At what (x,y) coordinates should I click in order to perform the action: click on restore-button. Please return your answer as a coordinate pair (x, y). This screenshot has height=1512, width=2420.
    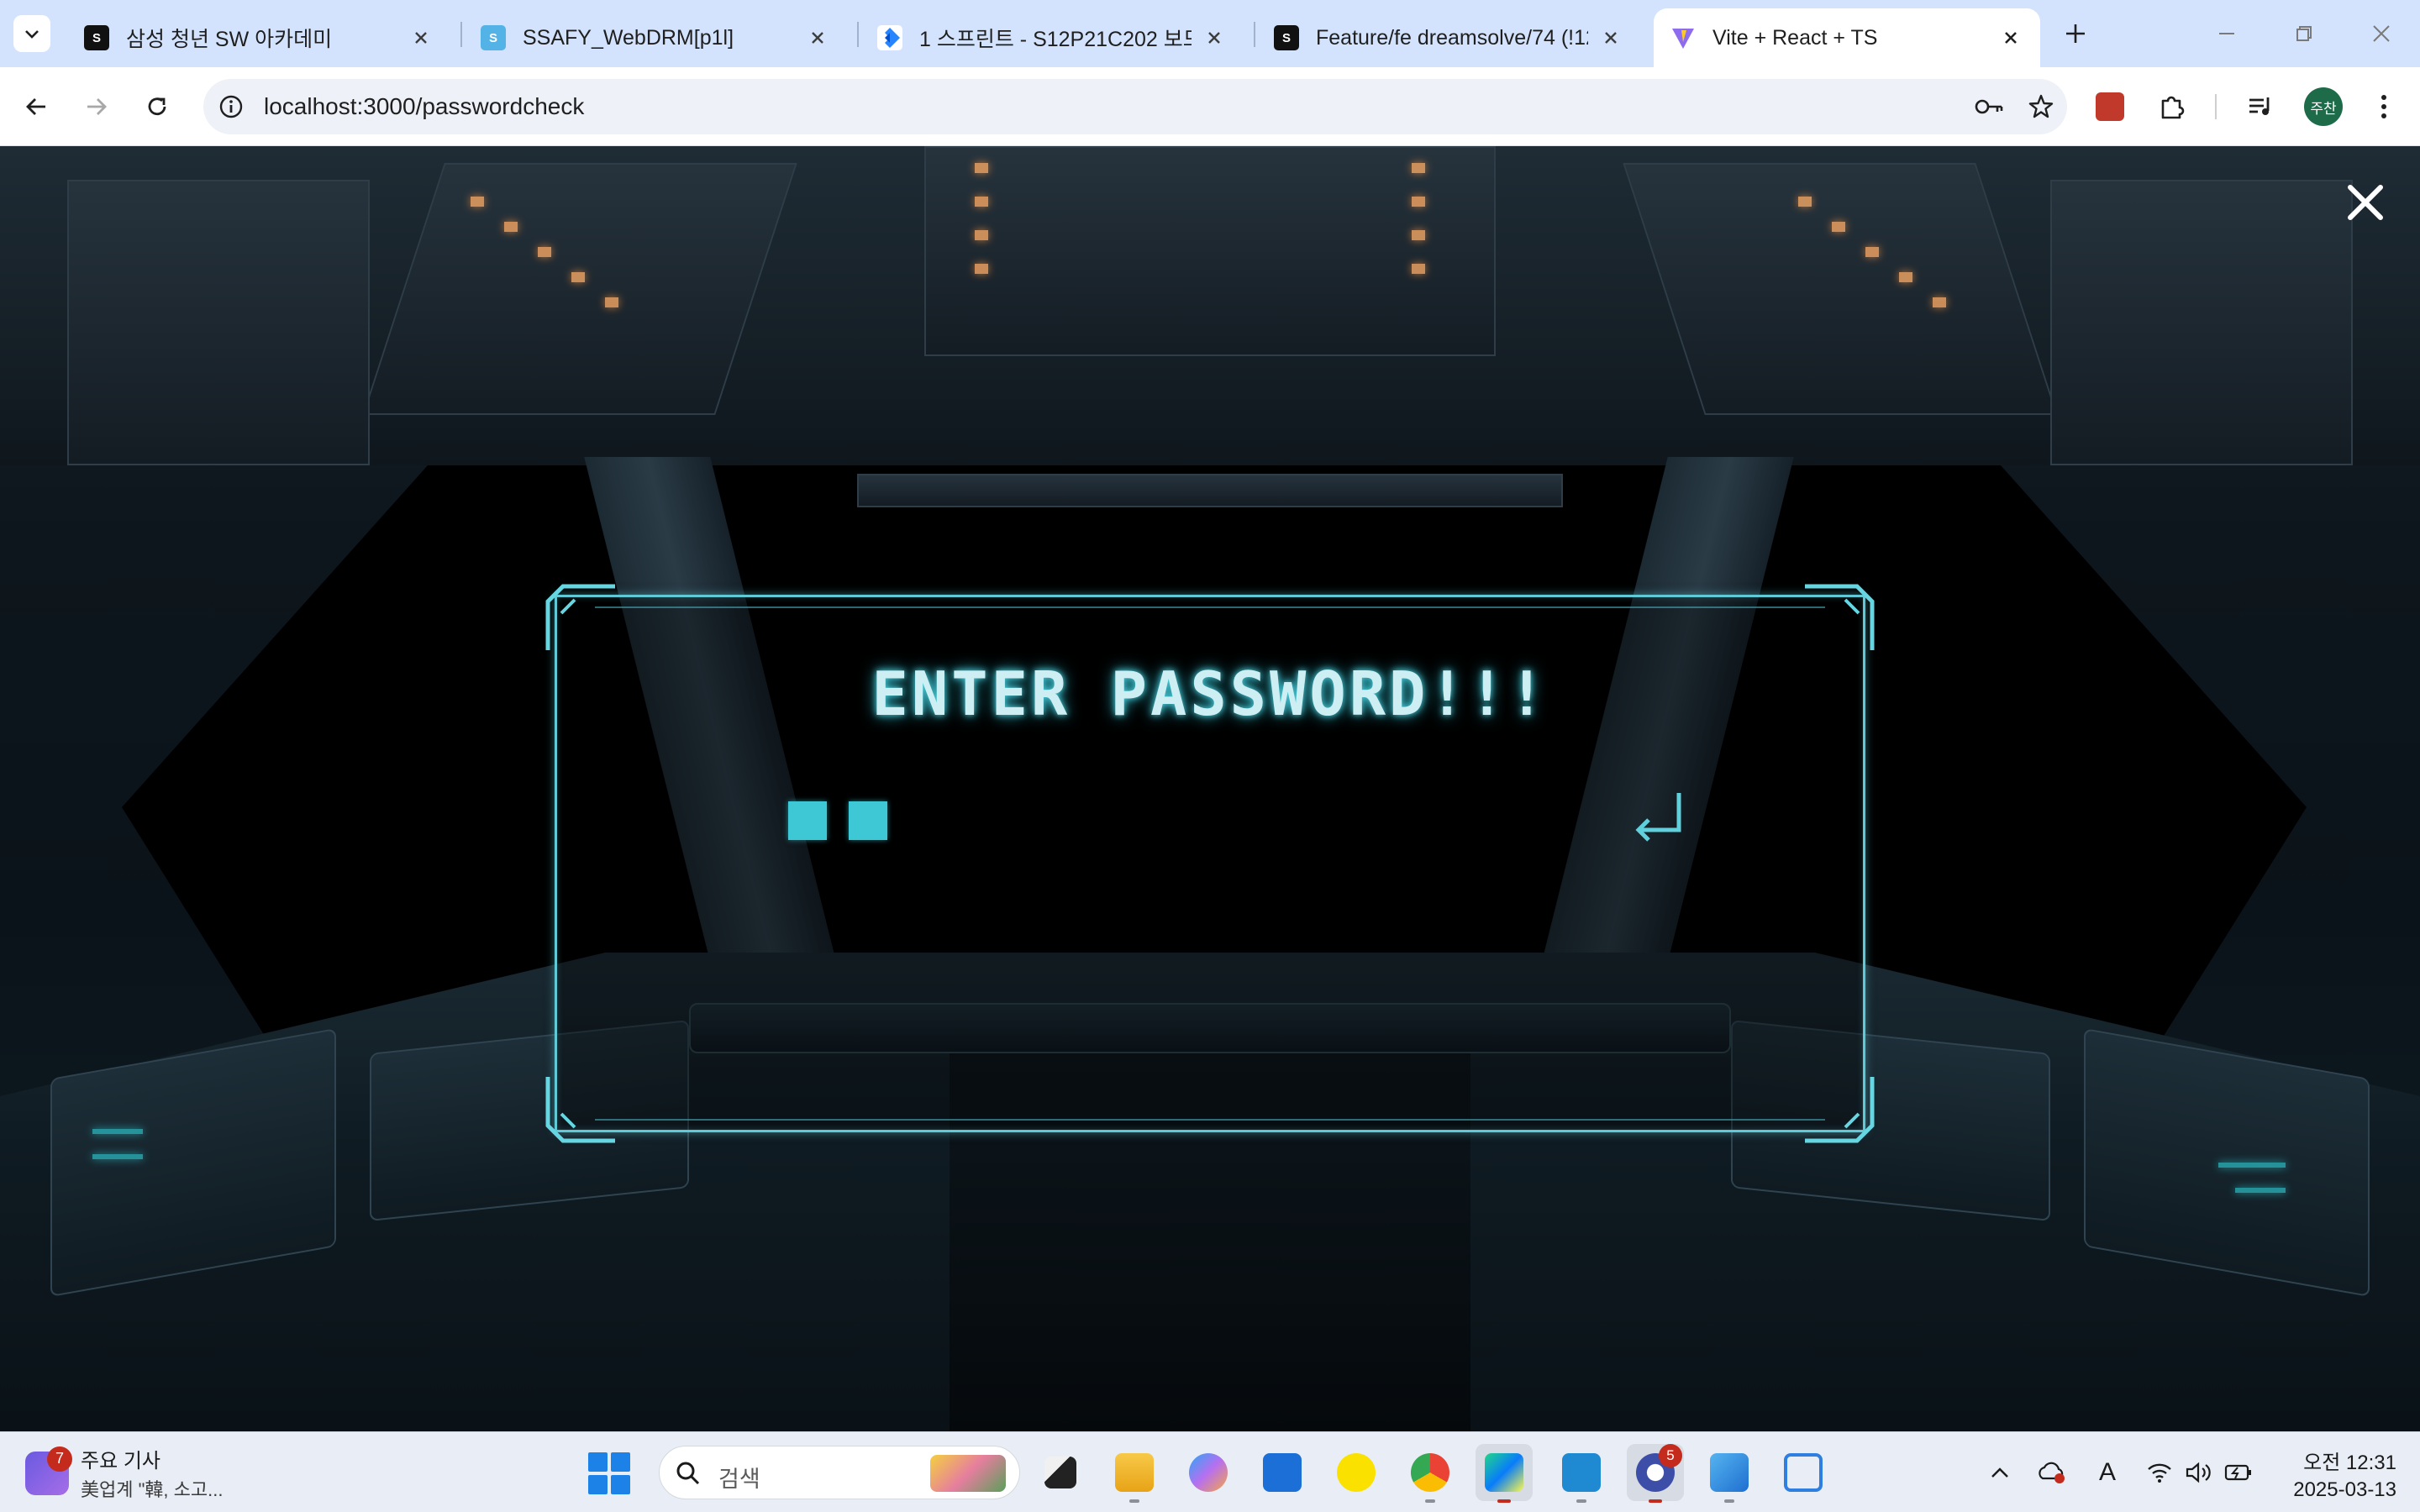
    Looking at the image, I should click on (2304, 33).